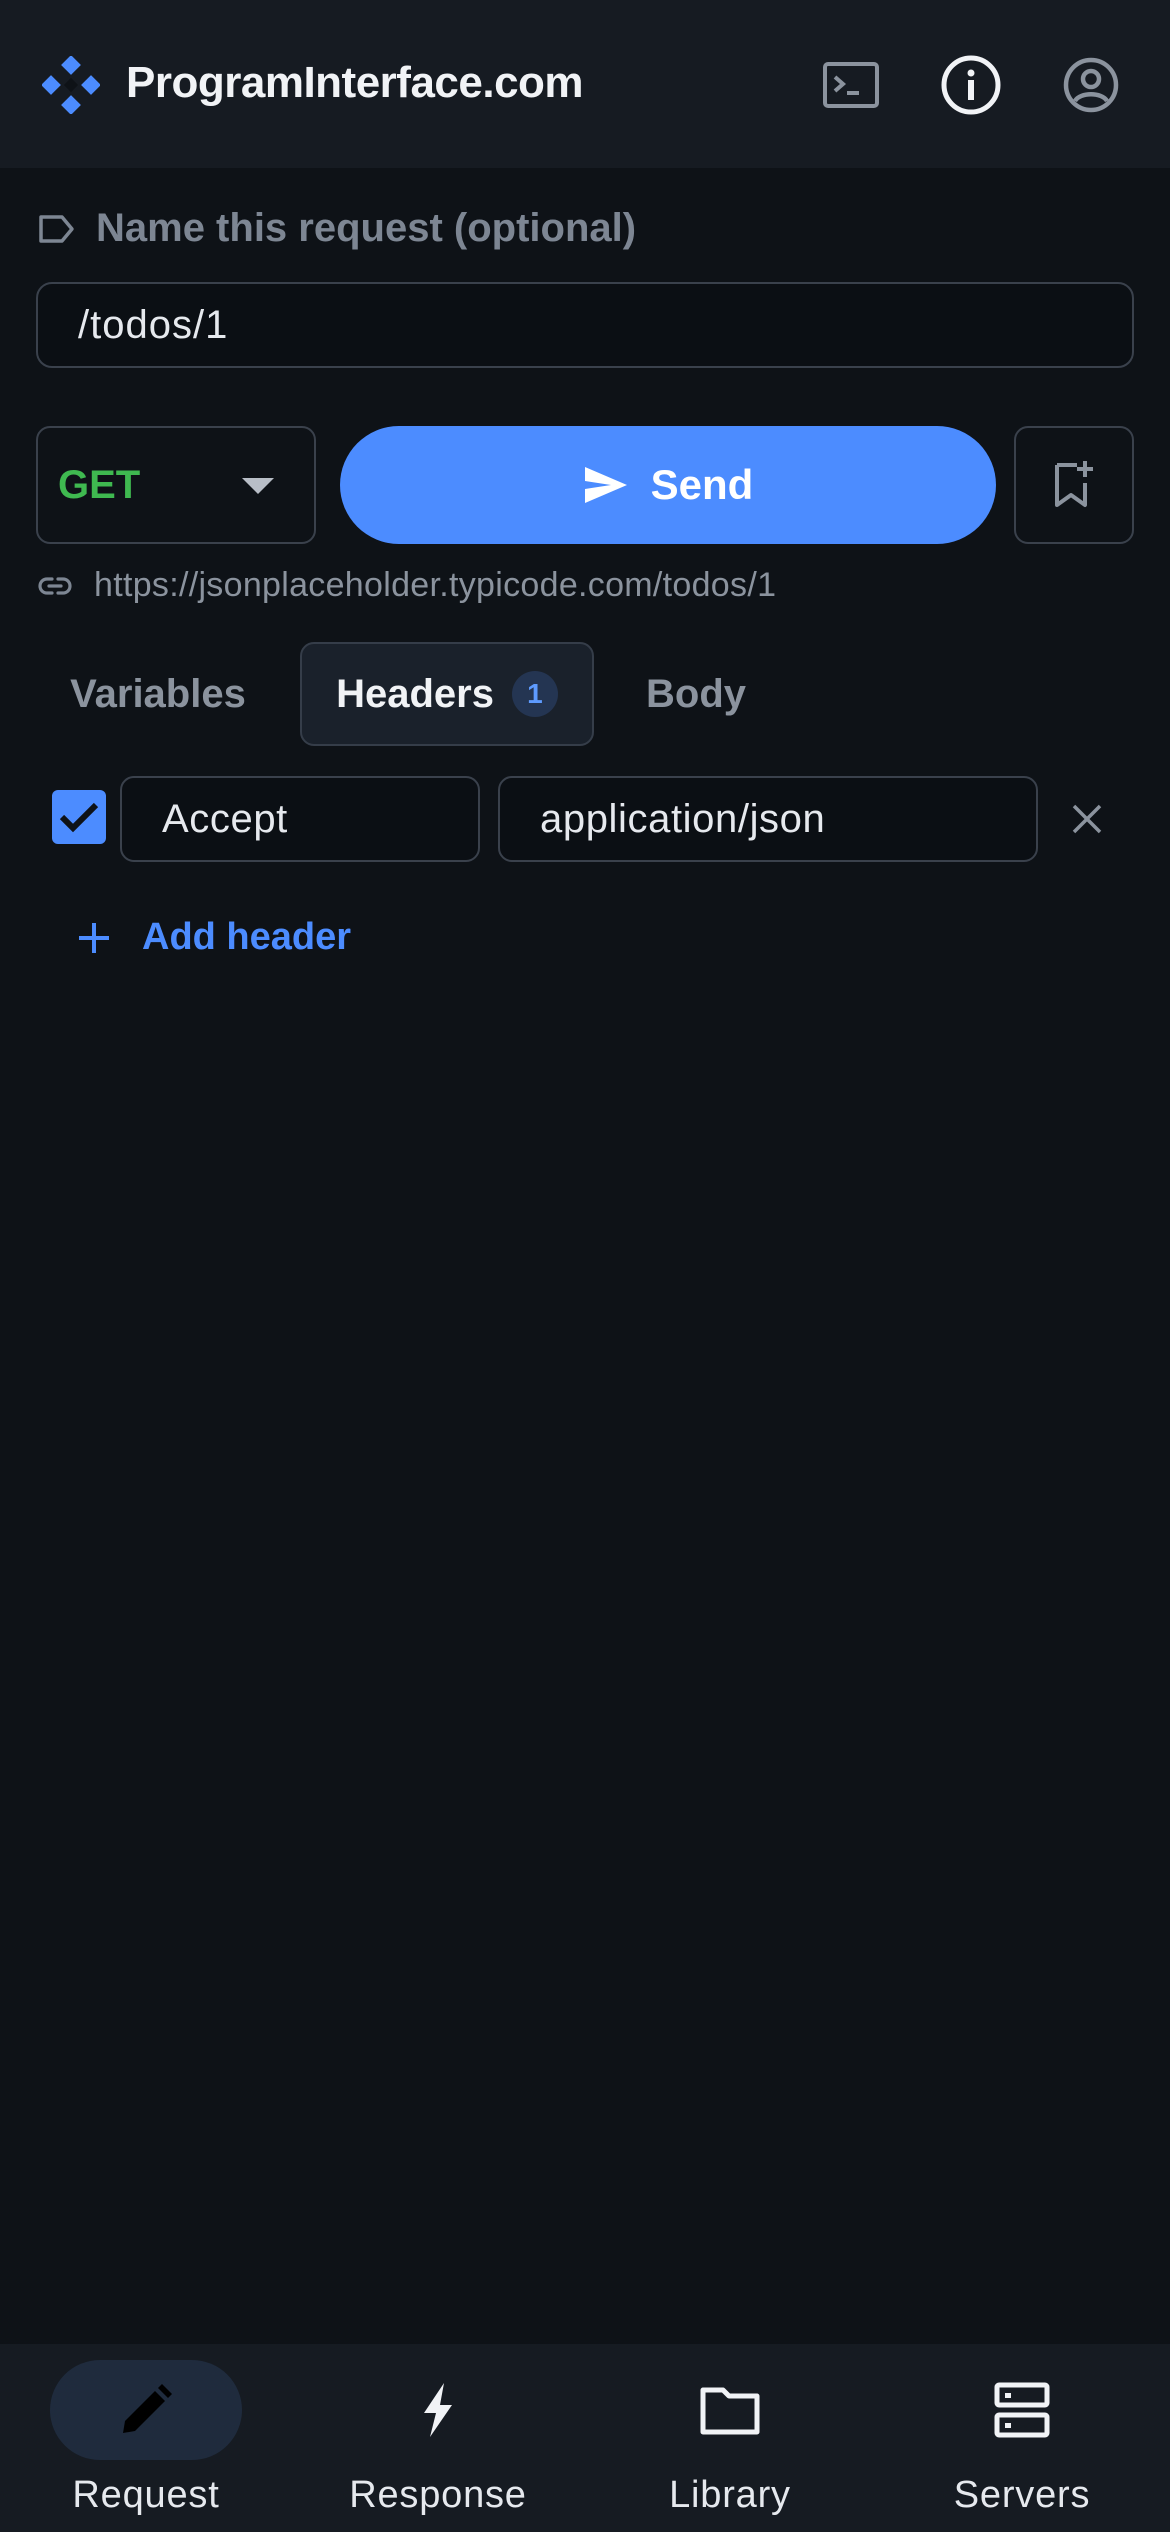 Image resolution: width=1170 pixels, height=2532 pixels. I want to click on method-value: GET, so click(99, 484).